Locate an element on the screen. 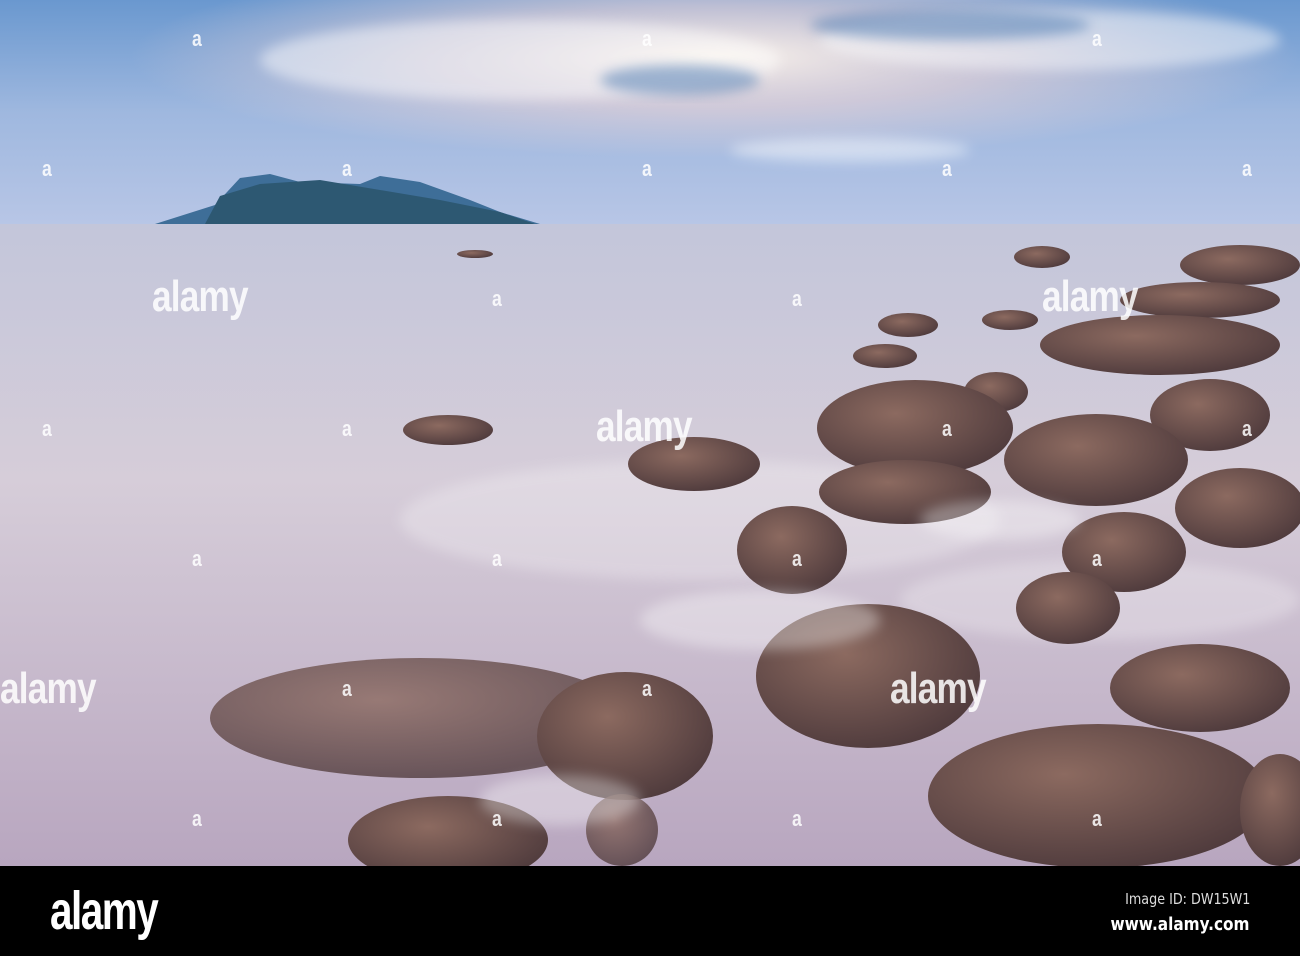 This screenshot has height=956, width=1300. image-id: Image ID: DW15W1 is located at coordinates (1187, 899).